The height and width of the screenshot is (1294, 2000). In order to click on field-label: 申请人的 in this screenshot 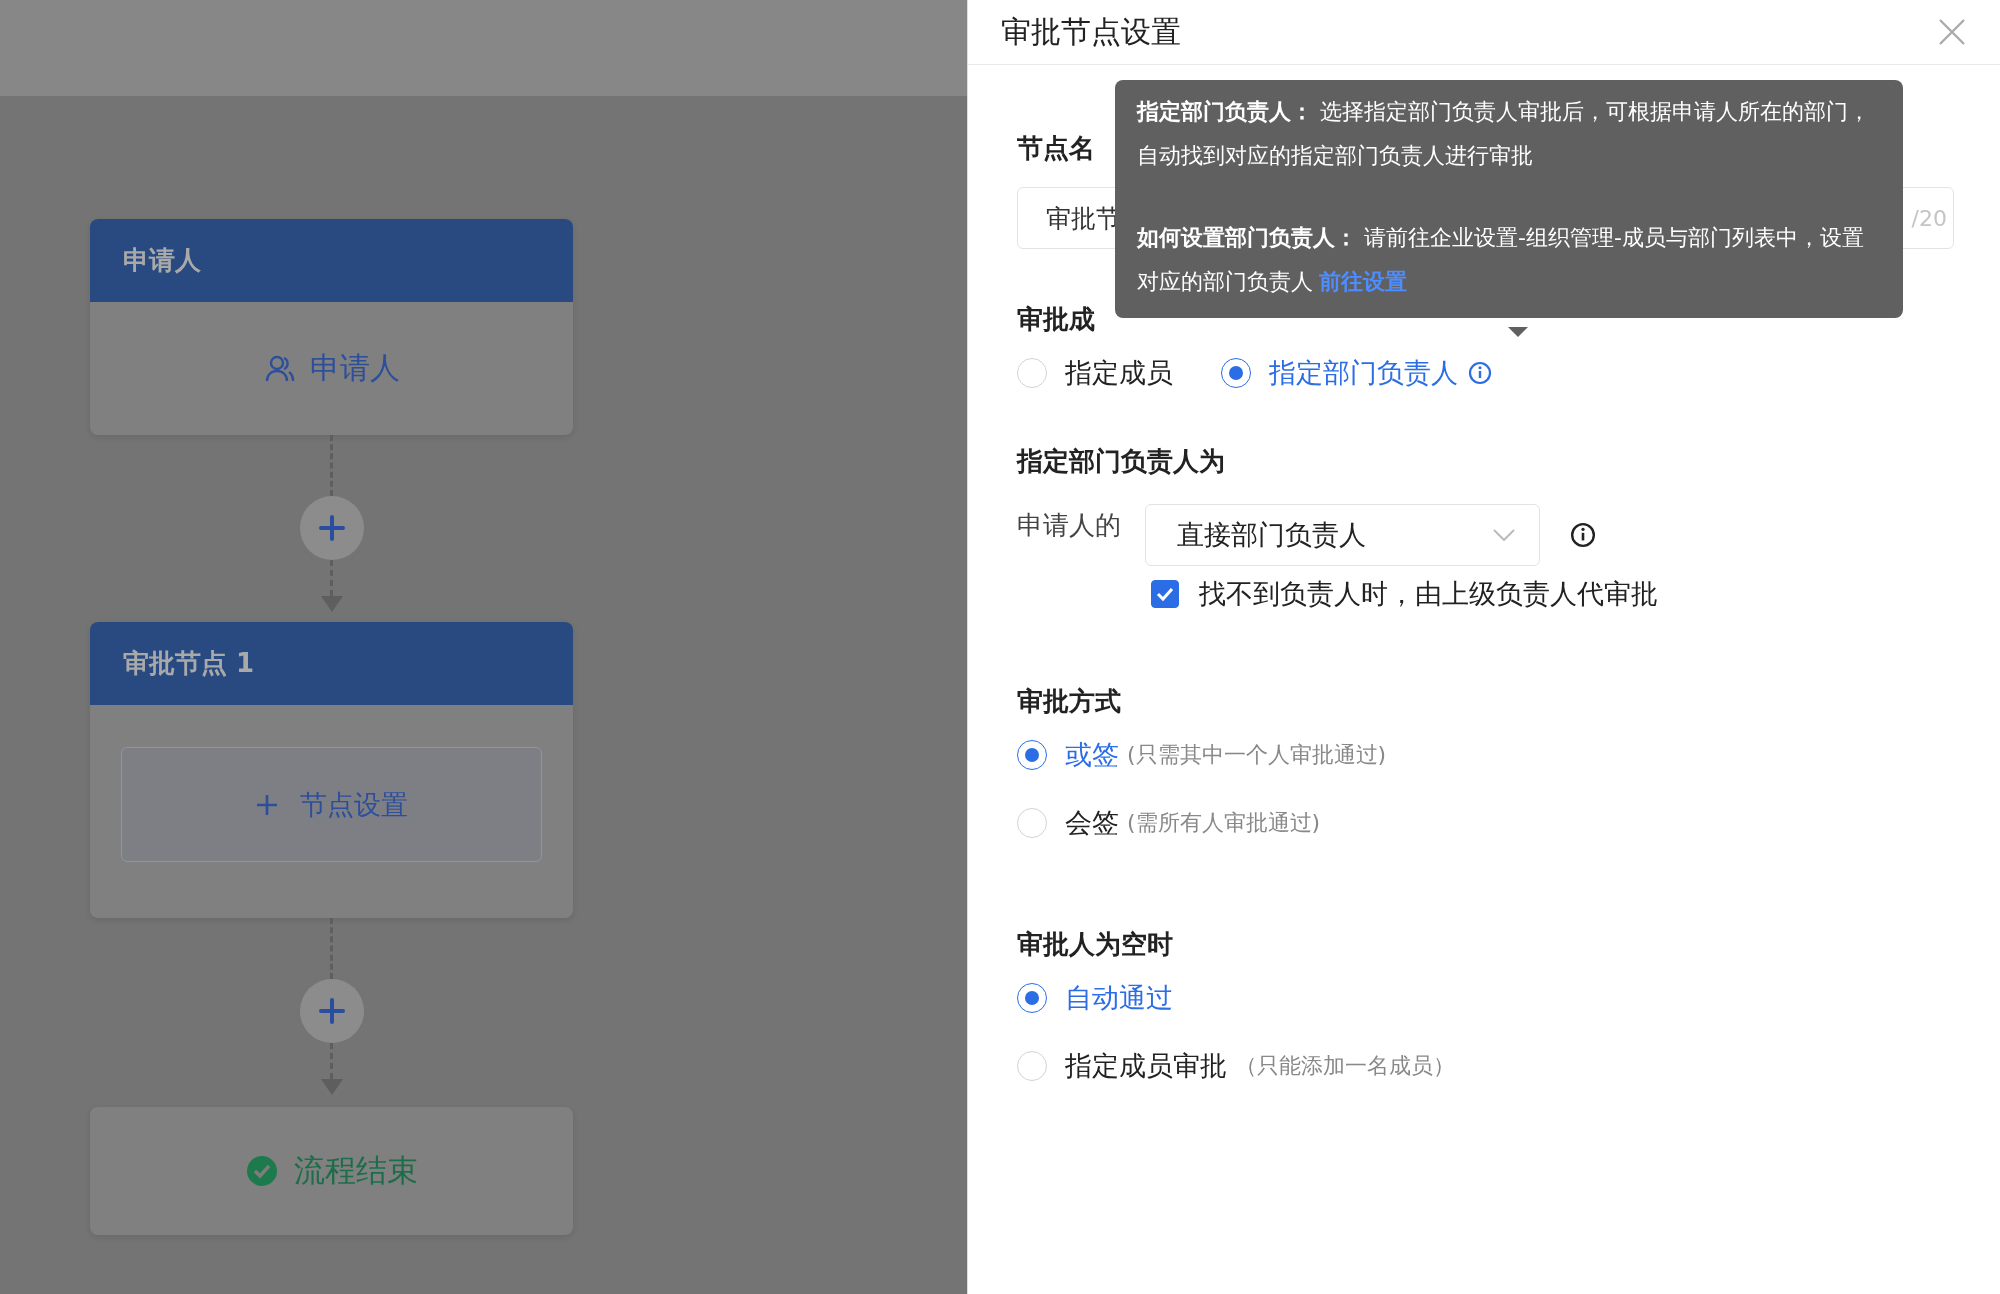, I will do `click(1069, 525)`.